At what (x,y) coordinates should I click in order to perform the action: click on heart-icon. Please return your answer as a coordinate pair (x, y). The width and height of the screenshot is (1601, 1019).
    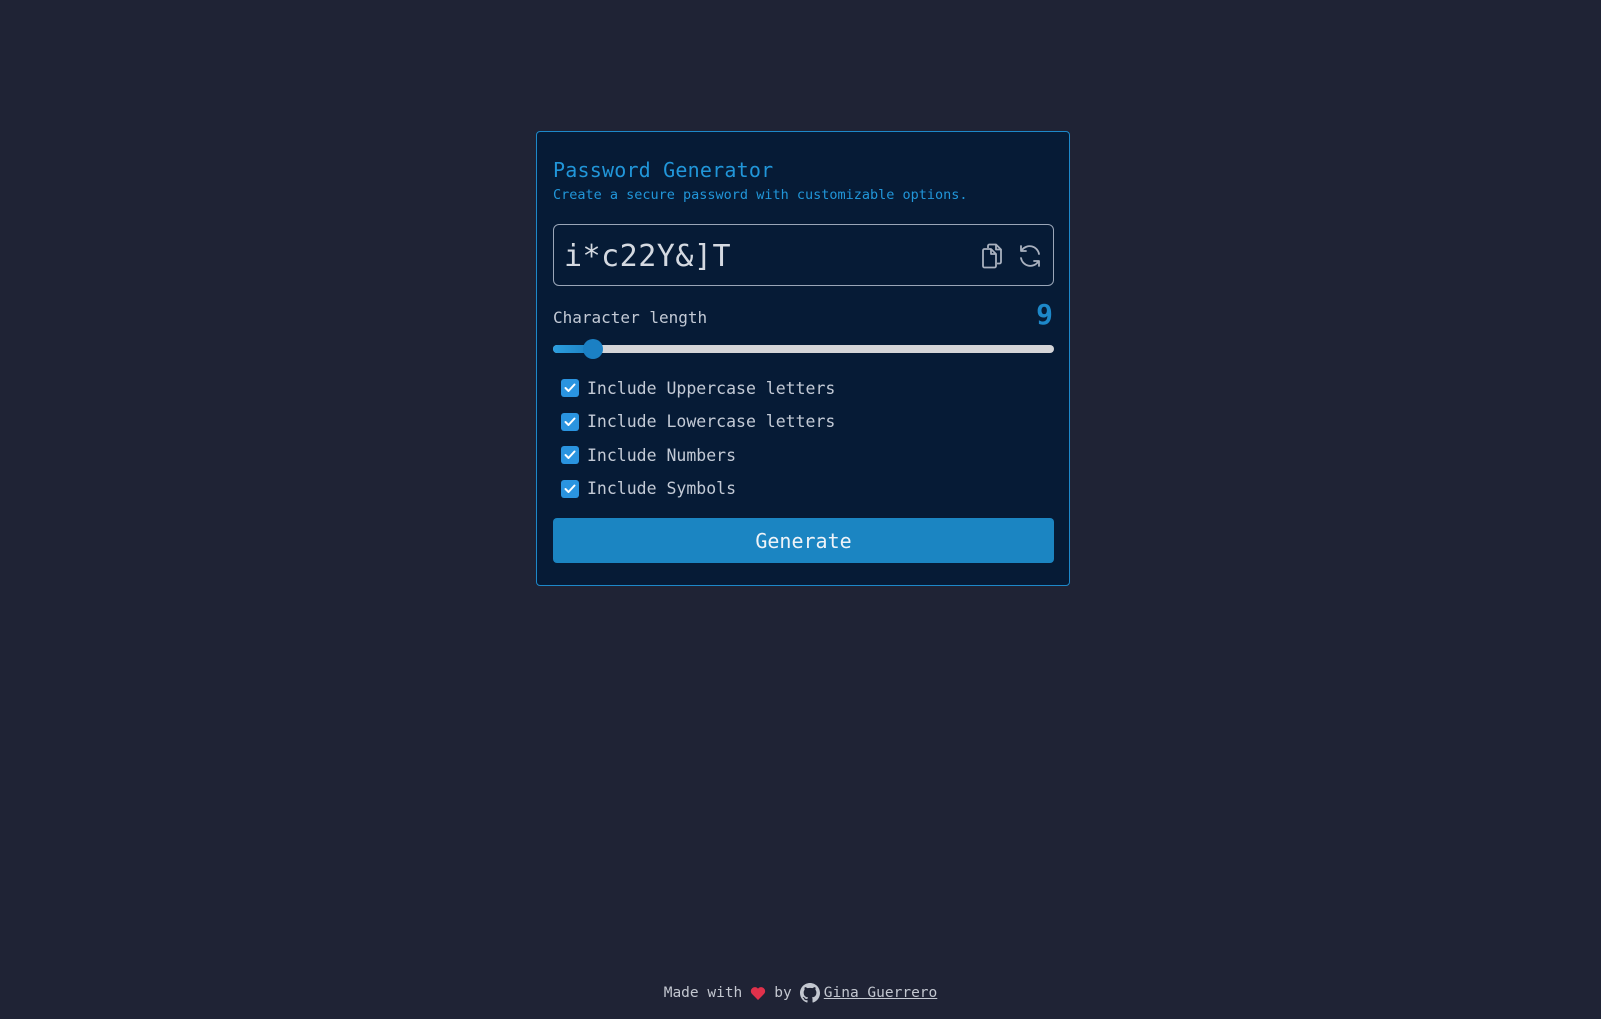
    Looking at the image, I should click on (758, 993).